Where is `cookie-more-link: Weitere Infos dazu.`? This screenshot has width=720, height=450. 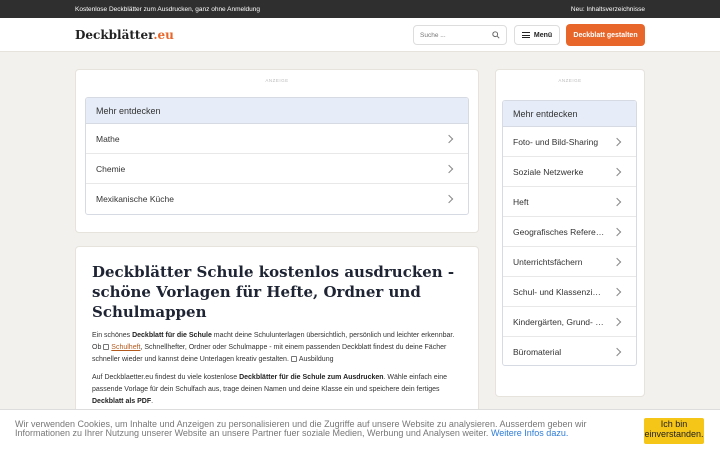
cookie-more-link: Weitere Infos dazu. is located at coordinates (529, 433).